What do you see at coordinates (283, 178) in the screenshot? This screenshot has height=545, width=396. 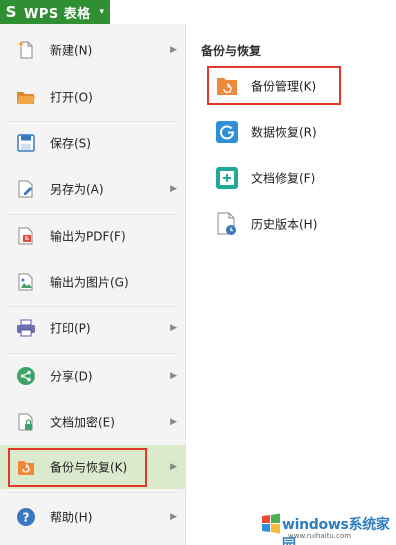 I see `submenu-item-label: 文档修复(F)` at bounding box center [283, 178].